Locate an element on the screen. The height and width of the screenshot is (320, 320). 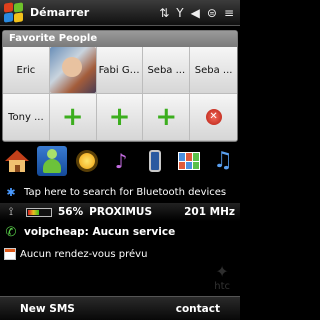
favorite-contact-eric: Eric is located at coordinates (26, 70).